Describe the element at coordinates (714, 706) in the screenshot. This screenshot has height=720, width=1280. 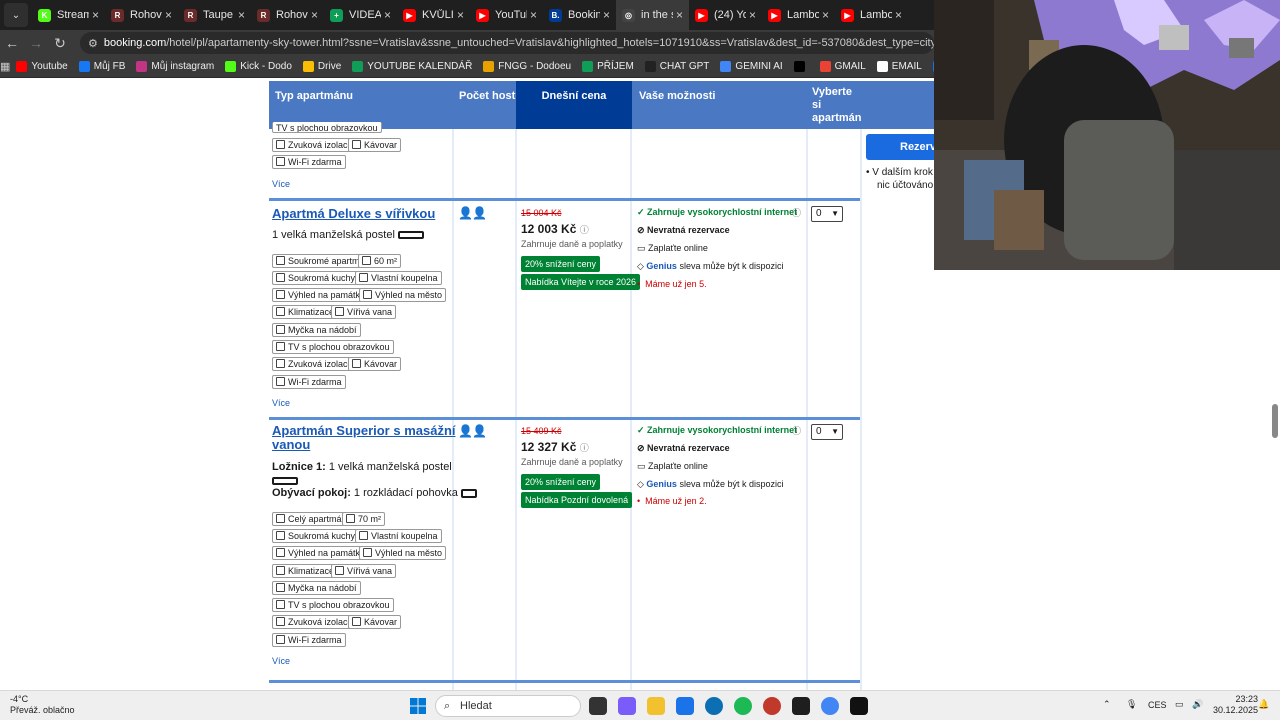
I see `edge-icon` at that location.